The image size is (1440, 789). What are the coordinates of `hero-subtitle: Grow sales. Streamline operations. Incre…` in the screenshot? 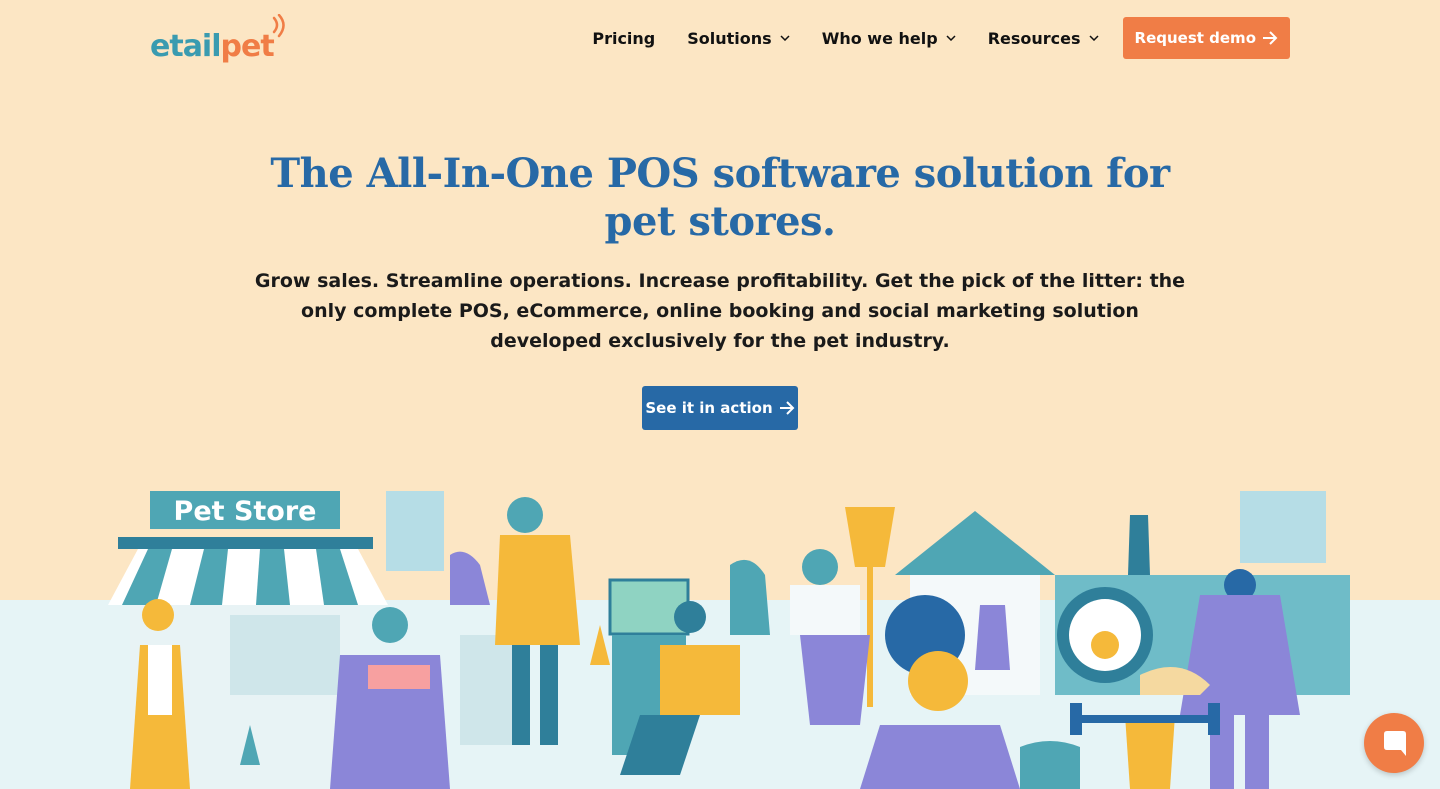 It's located at (720, 311).